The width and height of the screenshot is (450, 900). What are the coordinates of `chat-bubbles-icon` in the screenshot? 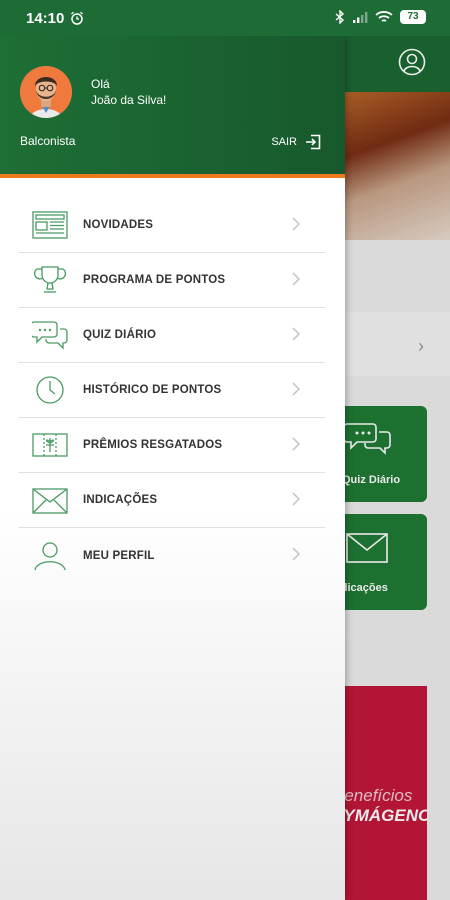 It's located at (50, 335).